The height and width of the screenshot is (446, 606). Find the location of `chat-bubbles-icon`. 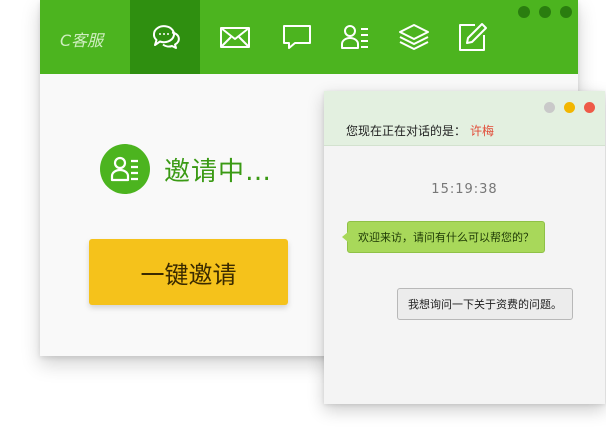

chat-bubbles-icon is located at coordinates (166, 37).